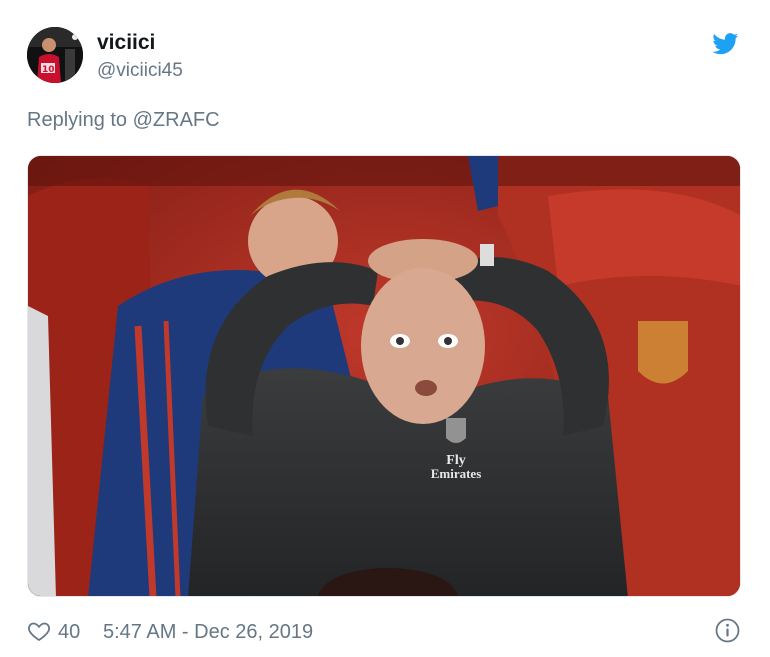  What do you see at coordinates (456, 473) in the screenshot?
I see `svg-text: Emirates` at bounding box center [456, 473].